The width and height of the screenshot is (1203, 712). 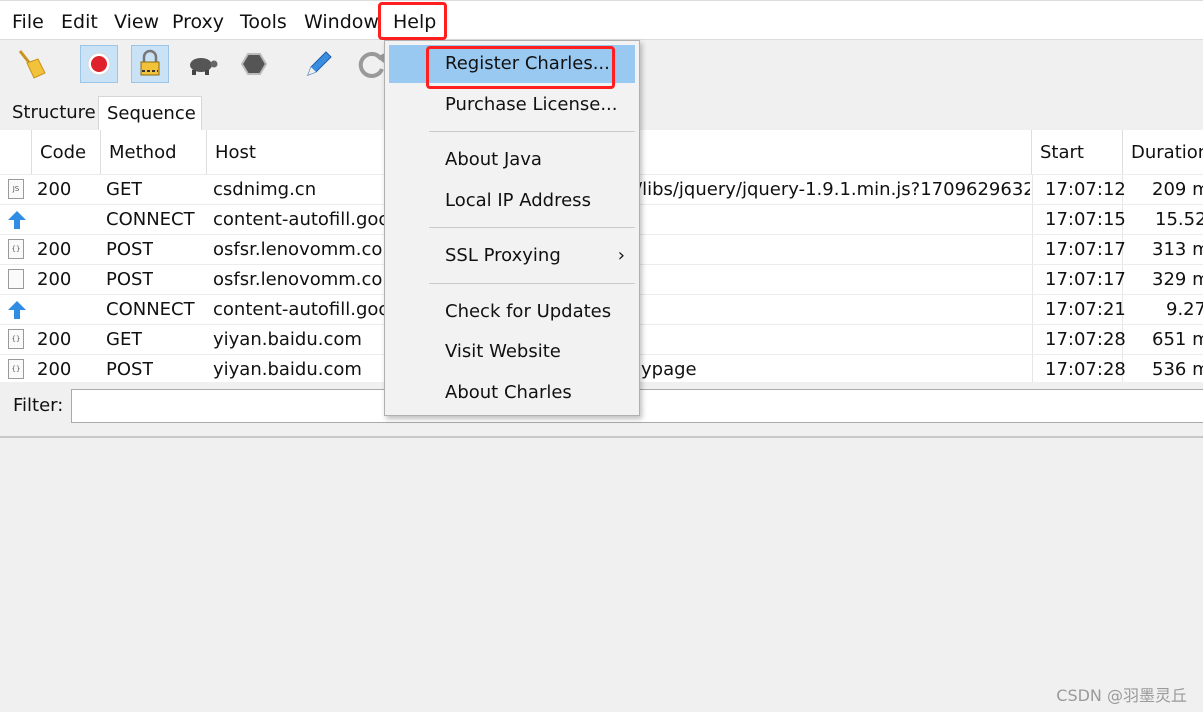 I want to click on cell-duration: 329 m, so click(x=1177, y=279).